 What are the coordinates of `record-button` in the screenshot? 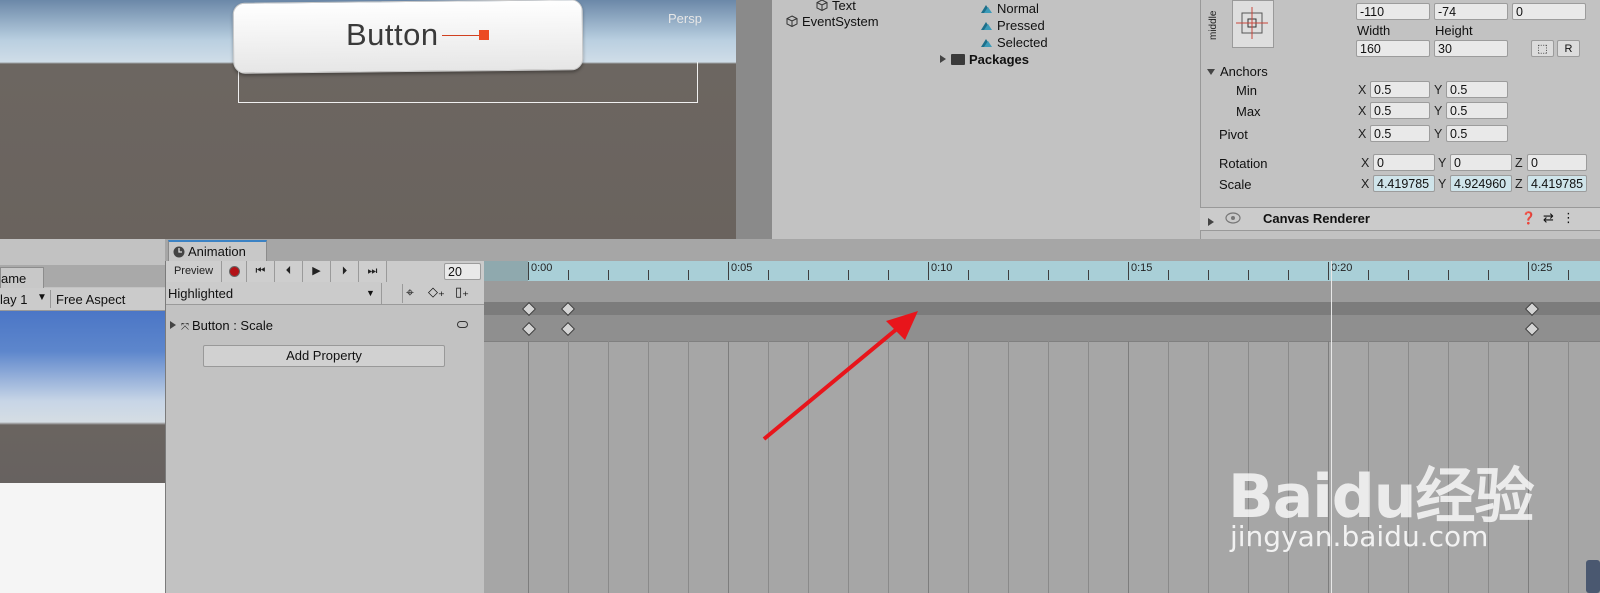 It's located at (234, 271).